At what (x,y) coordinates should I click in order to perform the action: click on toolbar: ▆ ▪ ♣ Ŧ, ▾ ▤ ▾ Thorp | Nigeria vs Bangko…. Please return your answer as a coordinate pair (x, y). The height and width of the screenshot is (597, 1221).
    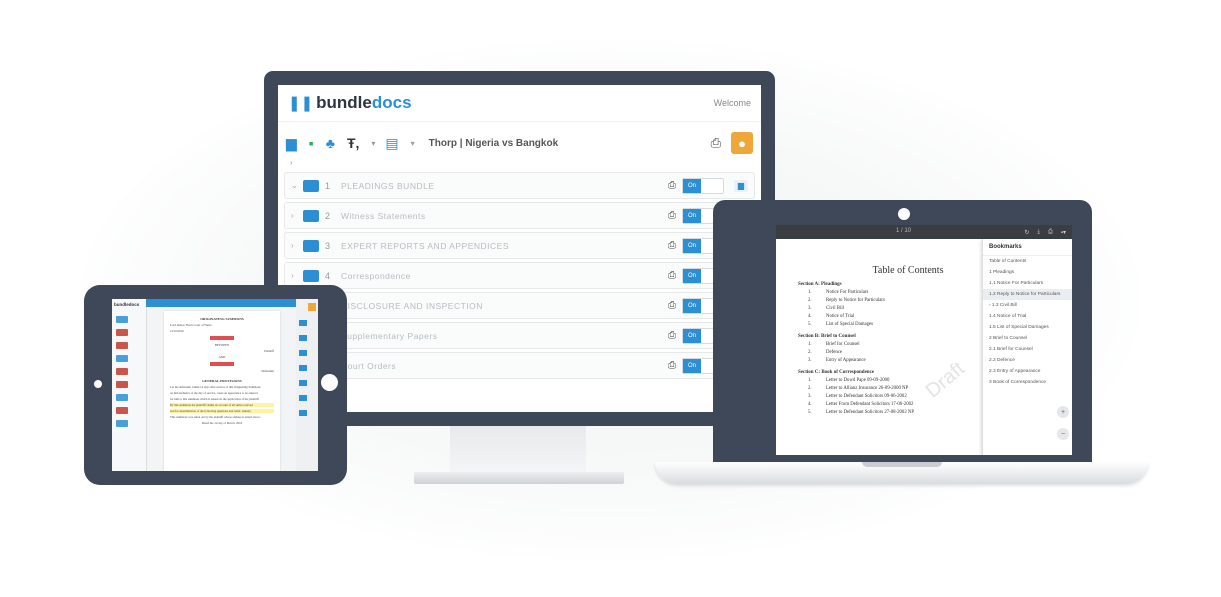
    Looking at the image, I should click on (519, 143).